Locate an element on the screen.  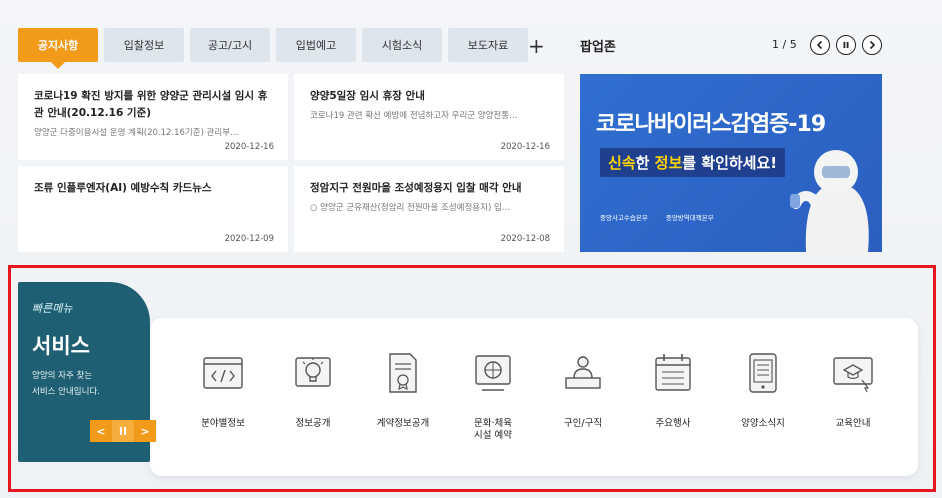
more-button: + is located at coordinates (536, 46).